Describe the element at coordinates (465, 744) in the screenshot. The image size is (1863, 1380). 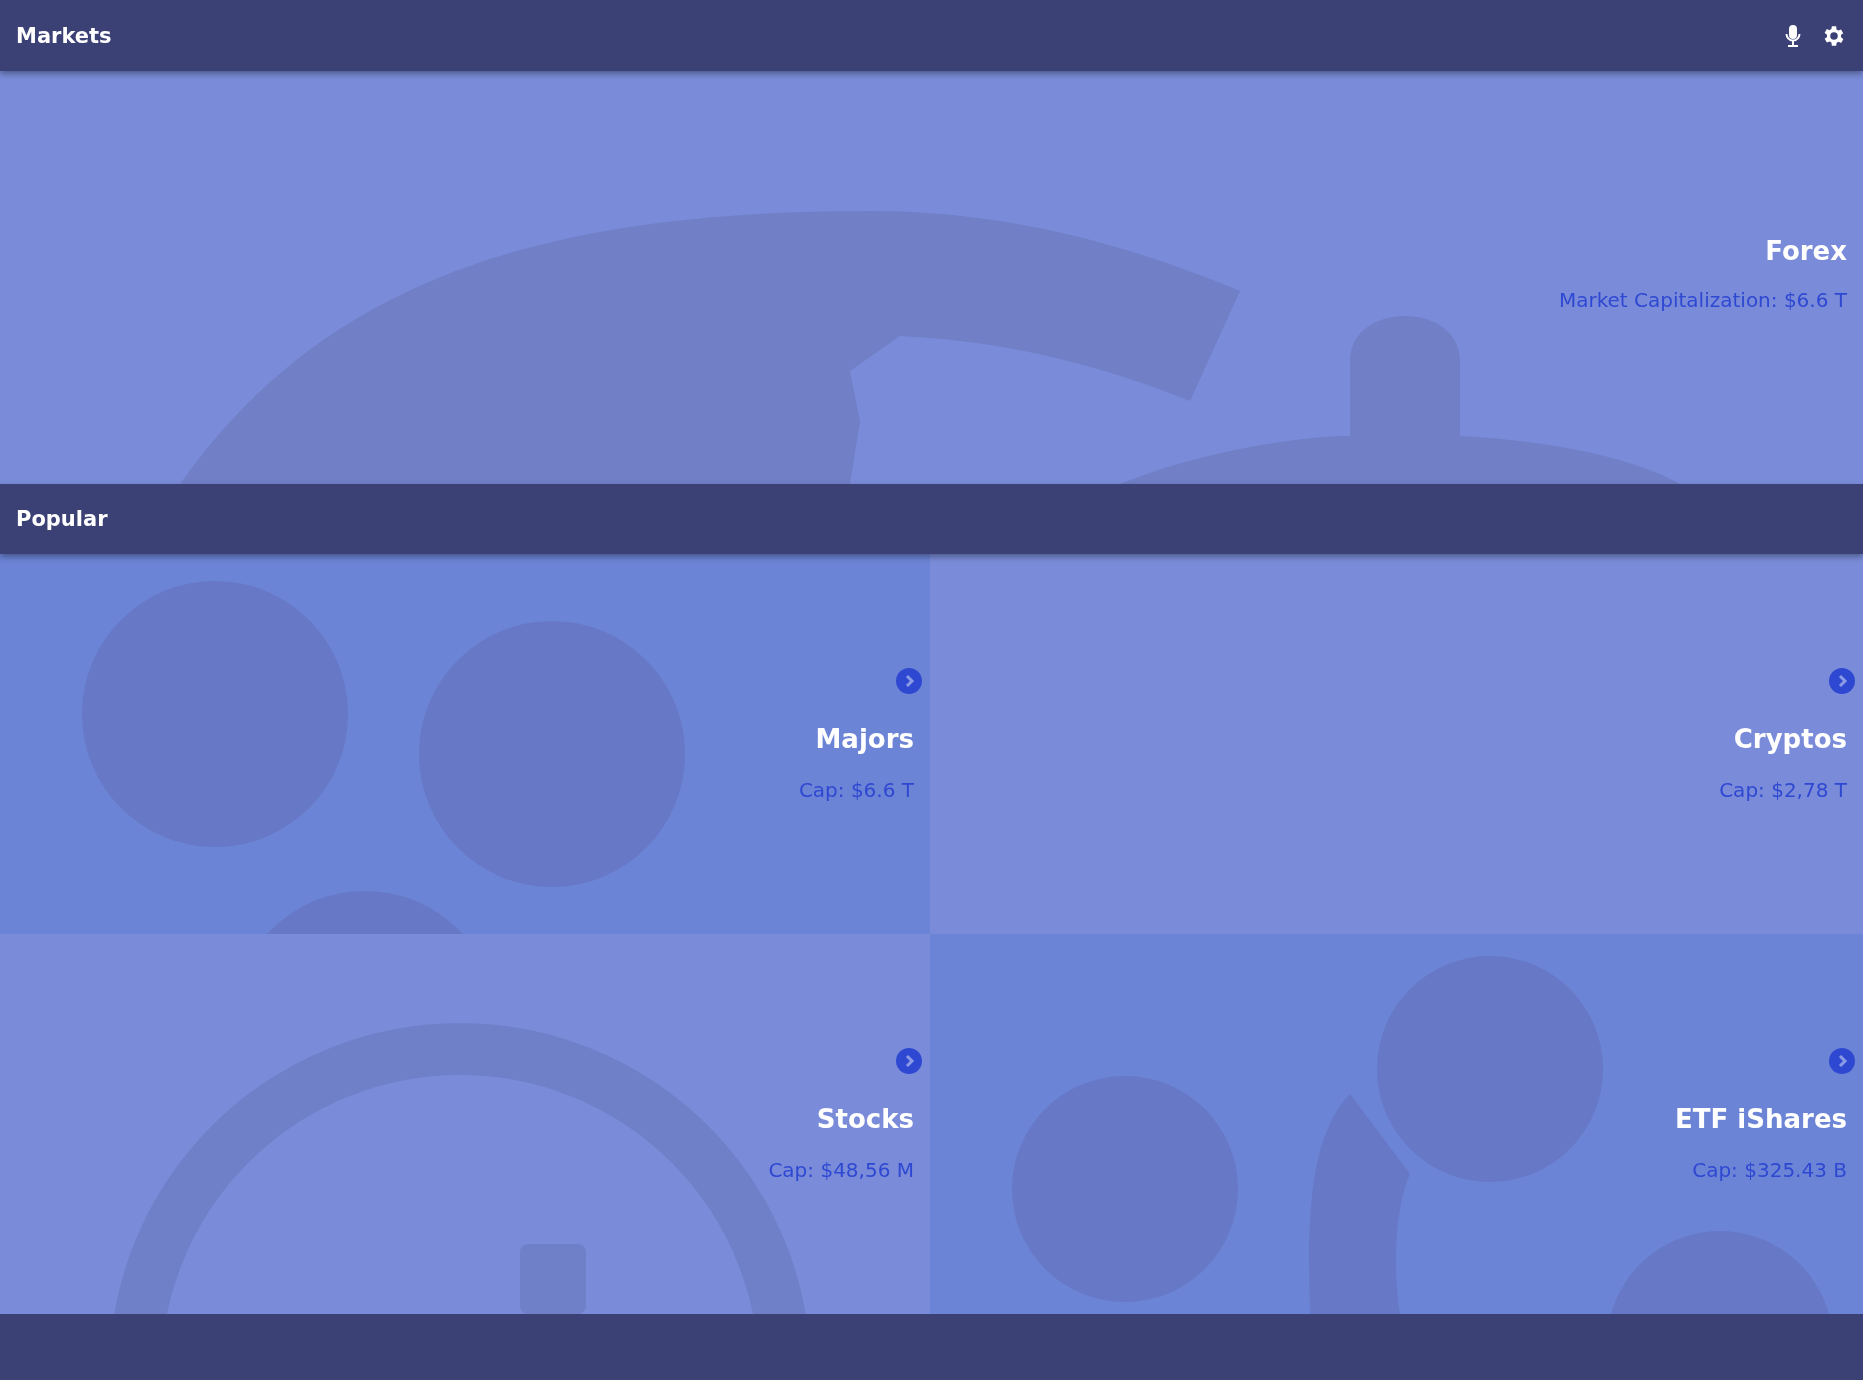
I see `market-tile: Majors Cap: $6.6 T` at that location.